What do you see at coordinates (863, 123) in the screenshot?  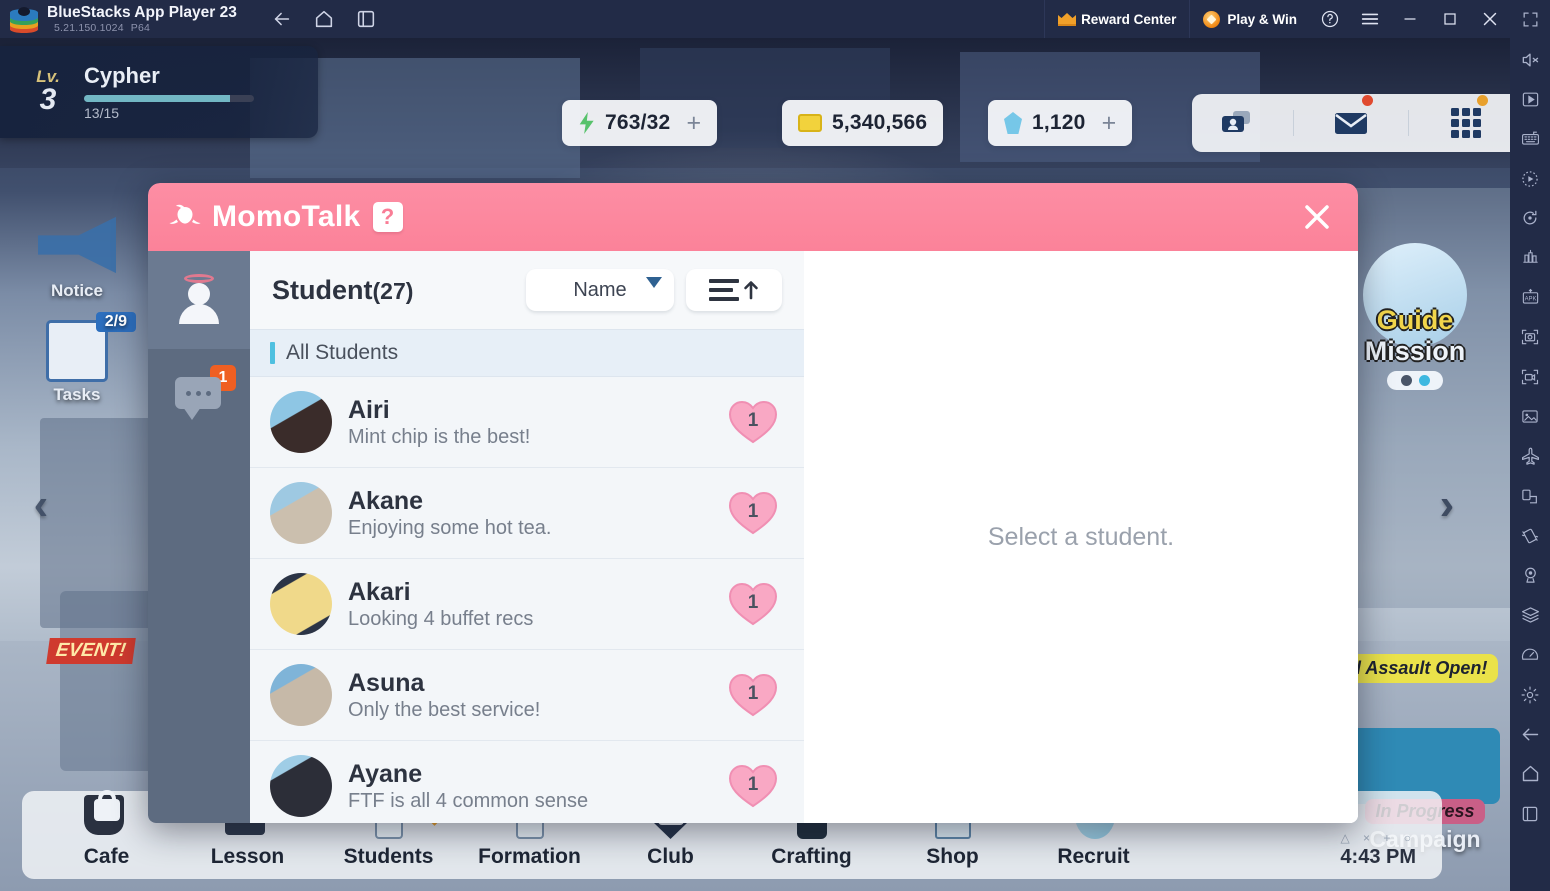 I see `currency-credits: 5,340,566` at bounding box center [863, 123].